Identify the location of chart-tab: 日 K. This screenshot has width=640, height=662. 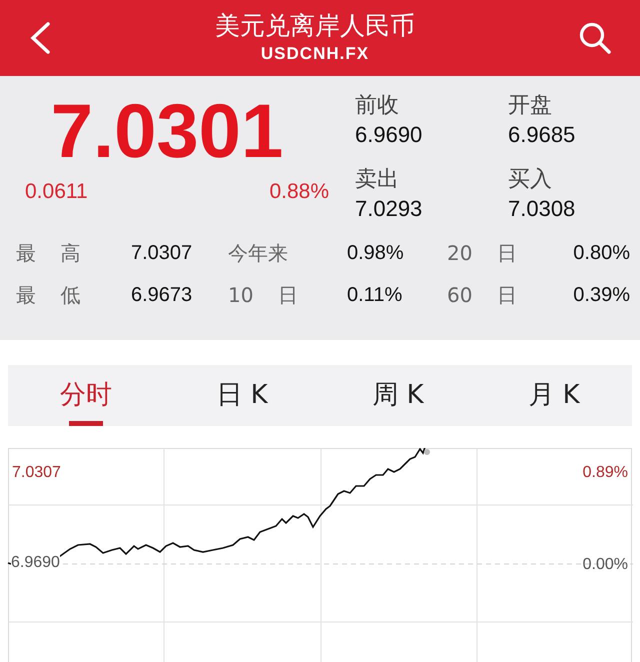
(242, 395).